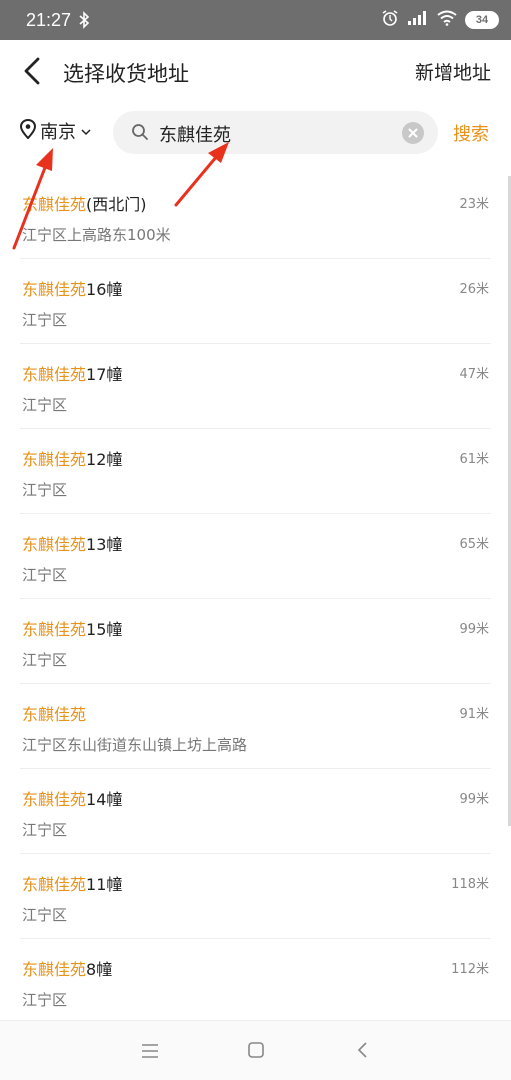 The image size is (511, 1080). I want to click on result-distance: 23米, so click(474, 204).